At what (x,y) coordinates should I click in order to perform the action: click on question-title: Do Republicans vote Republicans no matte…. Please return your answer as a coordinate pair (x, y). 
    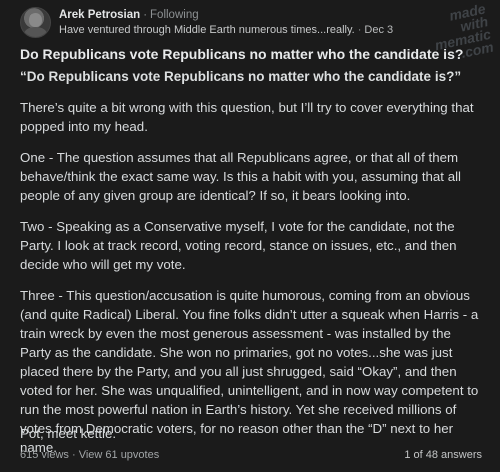
    Looking at the image, I should click on (241, 54).